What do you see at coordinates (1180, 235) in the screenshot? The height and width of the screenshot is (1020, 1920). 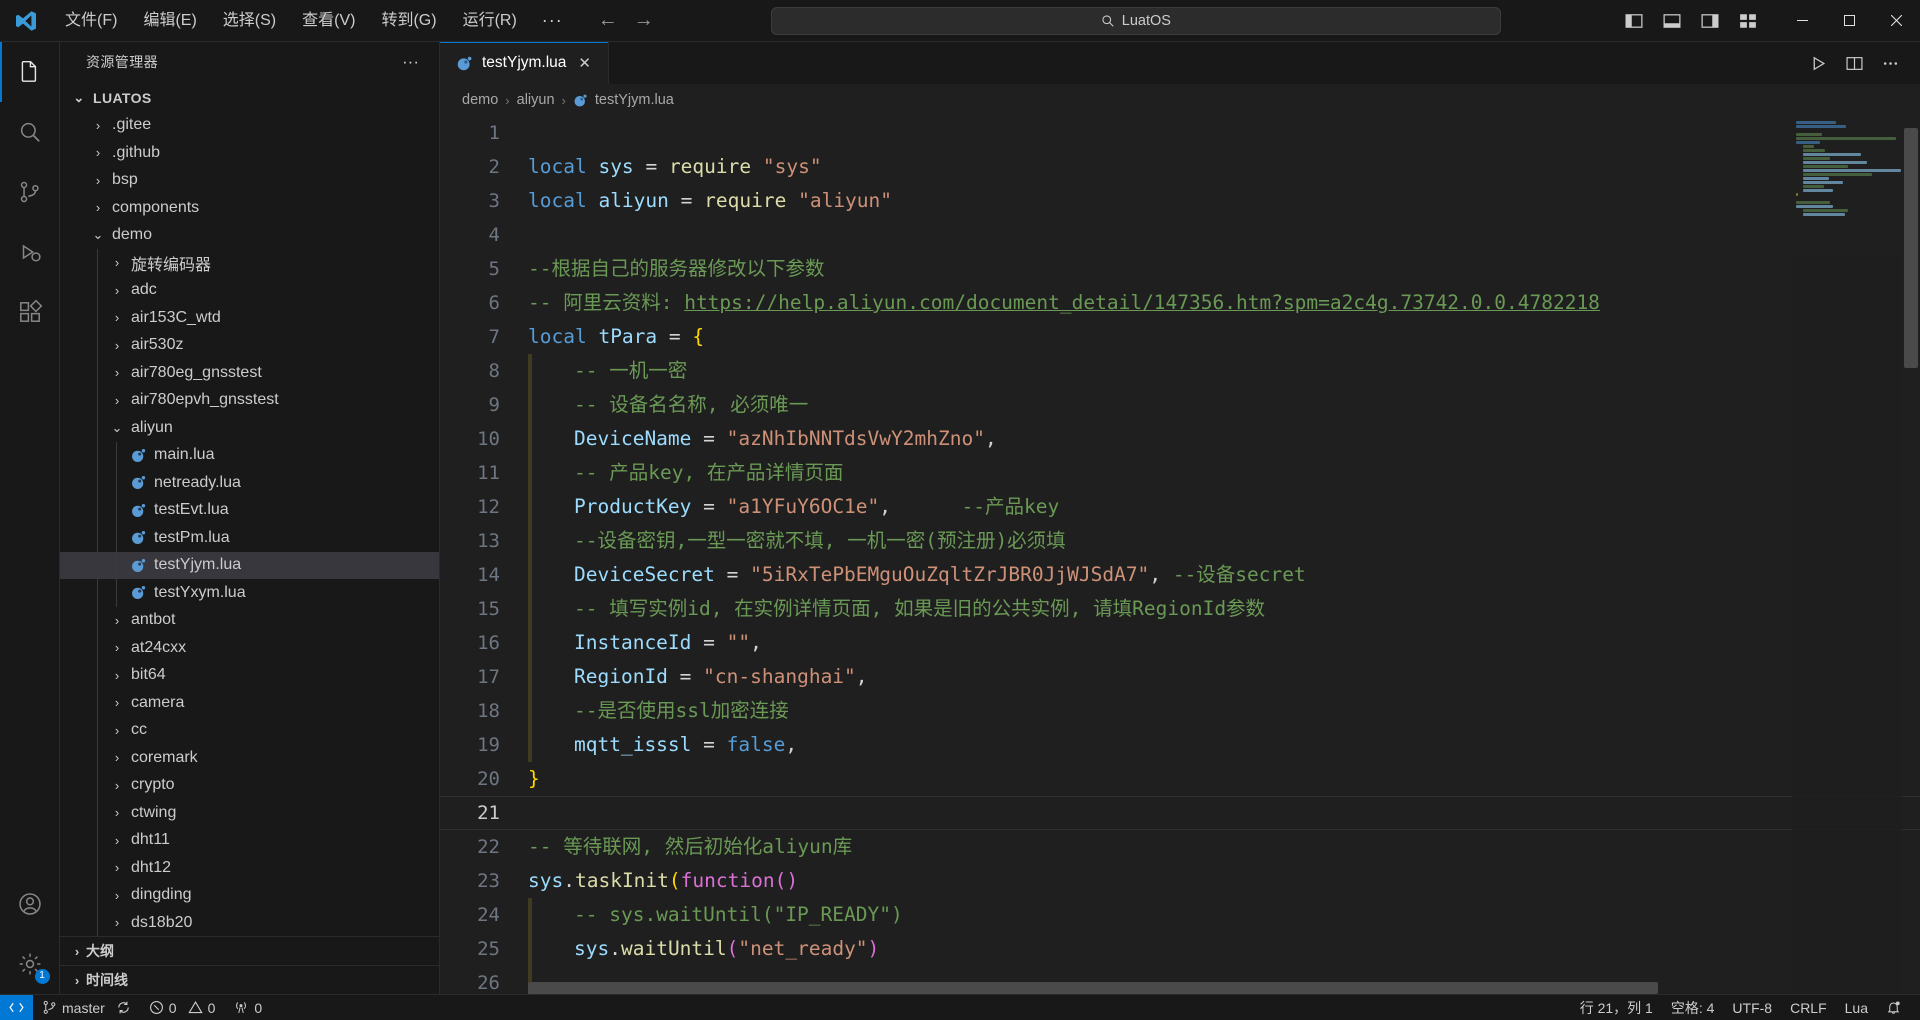 I see `code-line: 4` at bounding box center [1180, 235].